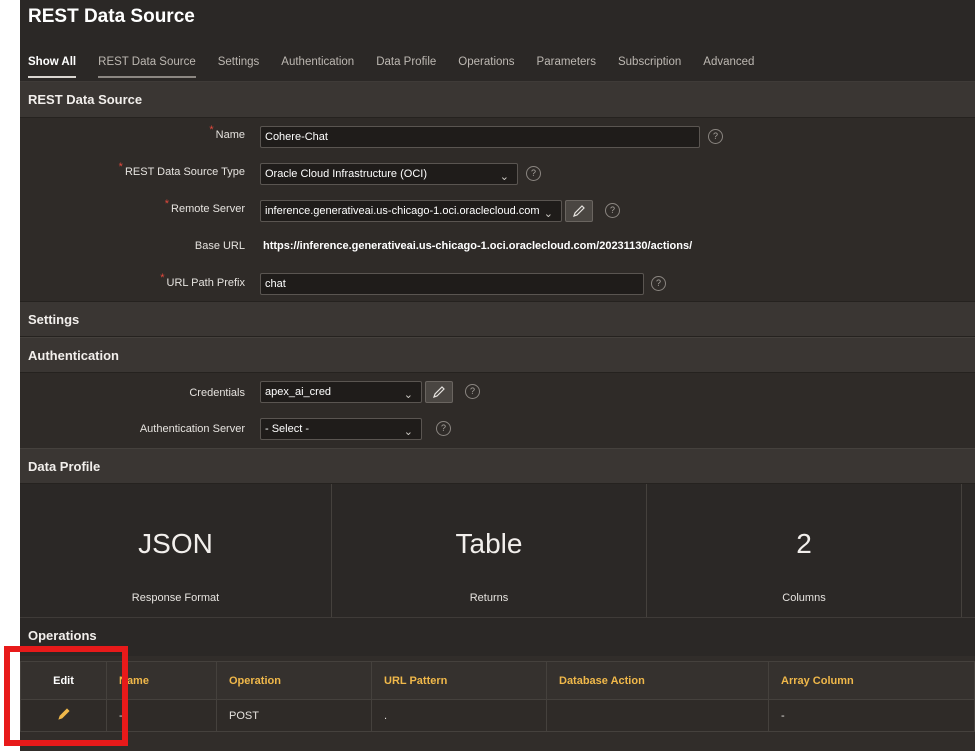 This screenshot has height=751, width=975. Describe the element at coordinates (341, 429) in the screenshot. I see `auth-server-select: - Select - ⌄` at that location.